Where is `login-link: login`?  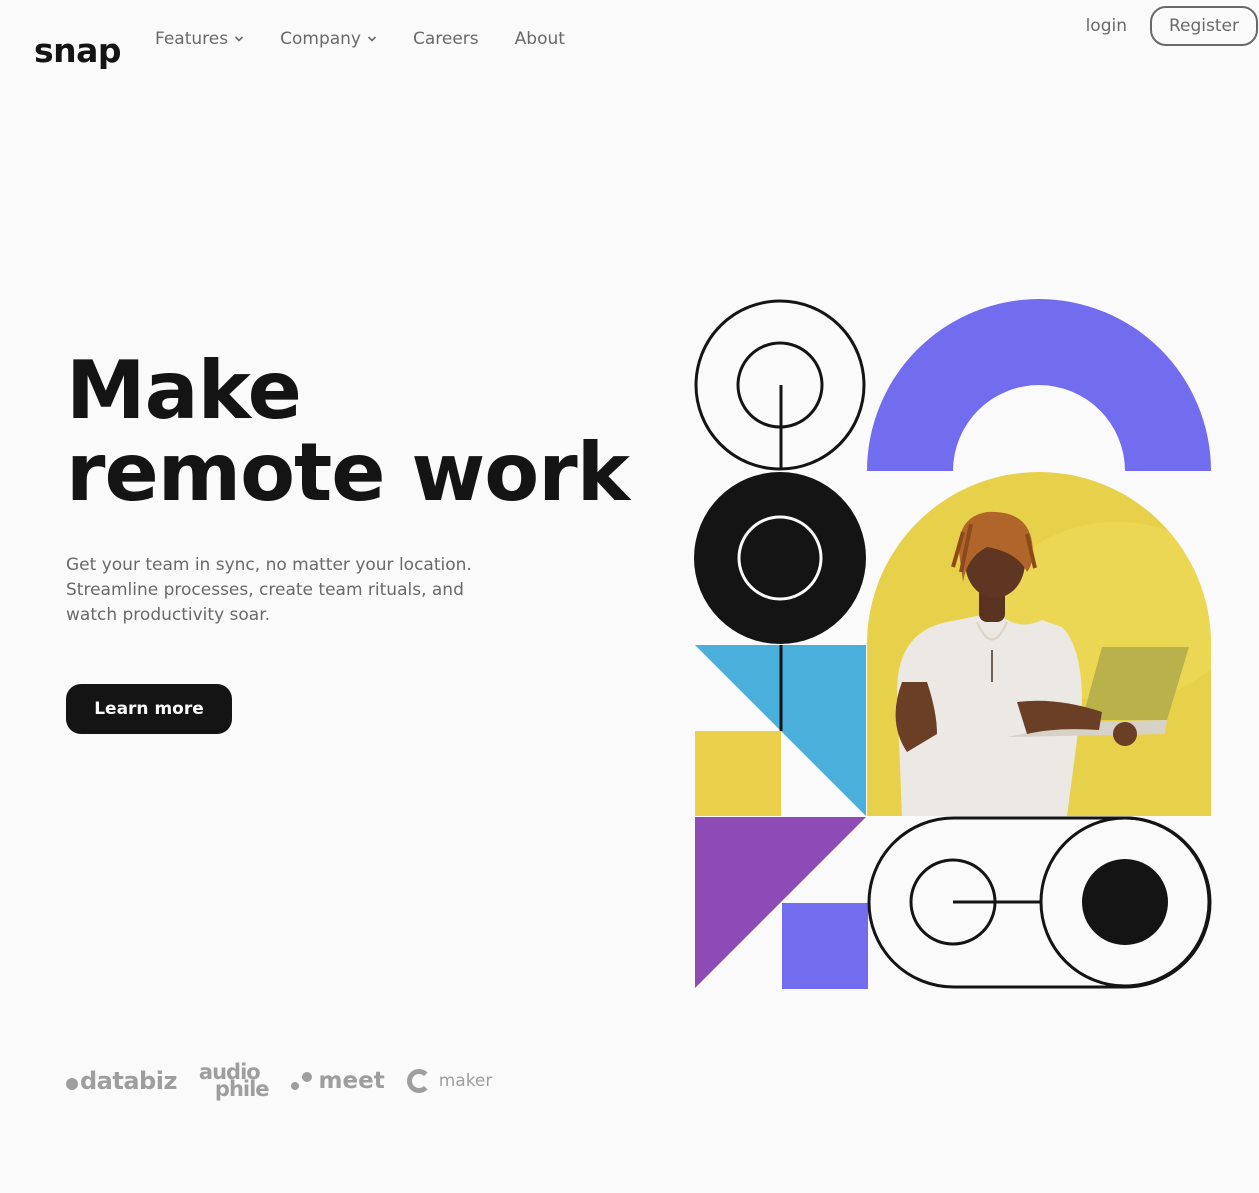 login-link: login is located at coordinates (1106, 26).